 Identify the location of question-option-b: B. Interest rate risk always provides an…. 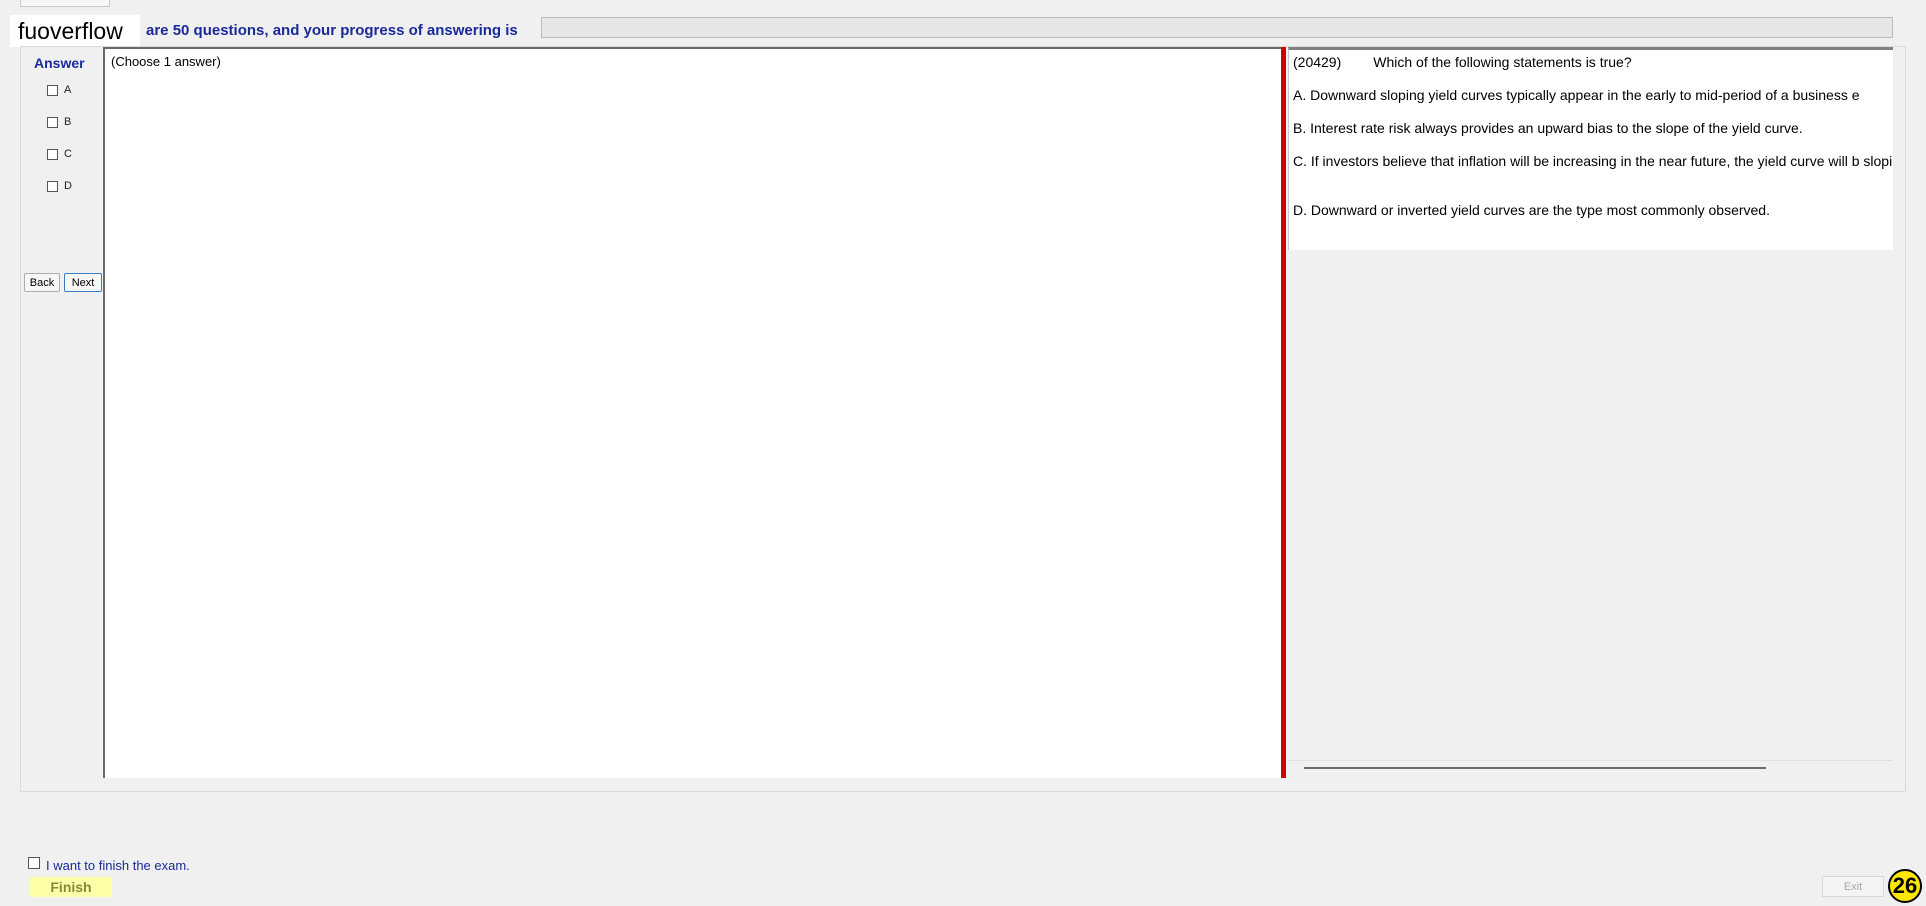
(1548, 128).